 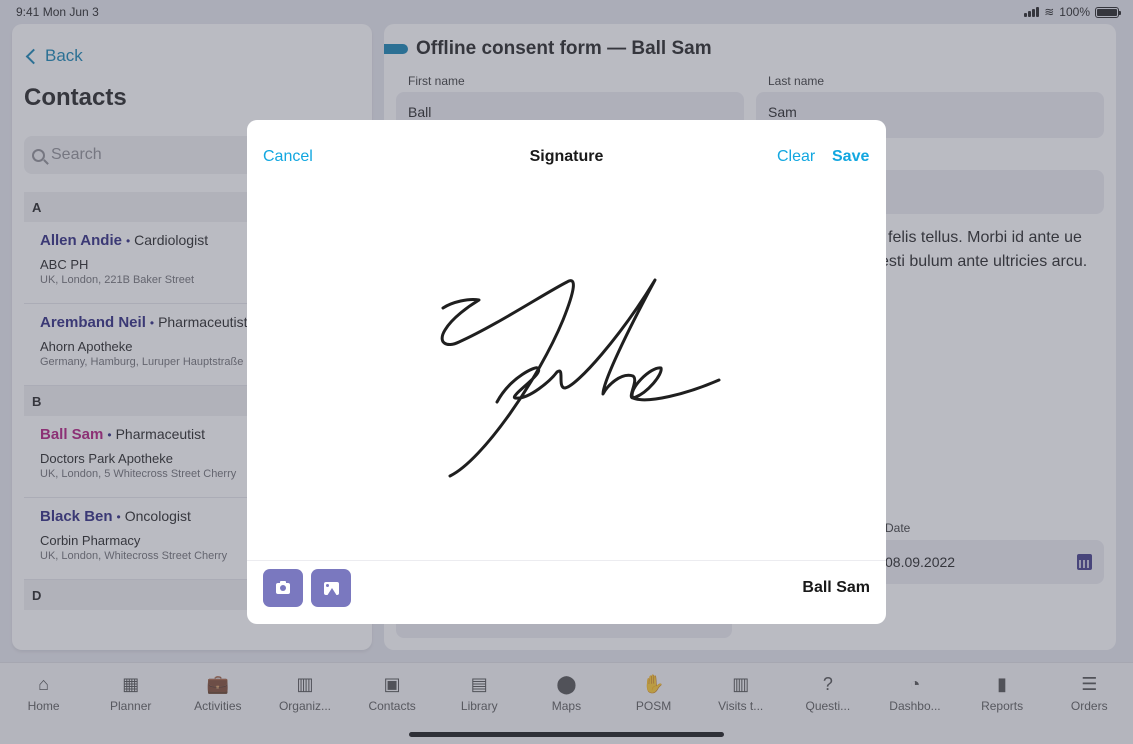 What do you see at coordinates (580, 378) in the screenshot?
I see `signature-stroke` at bounding box center [580, 378].